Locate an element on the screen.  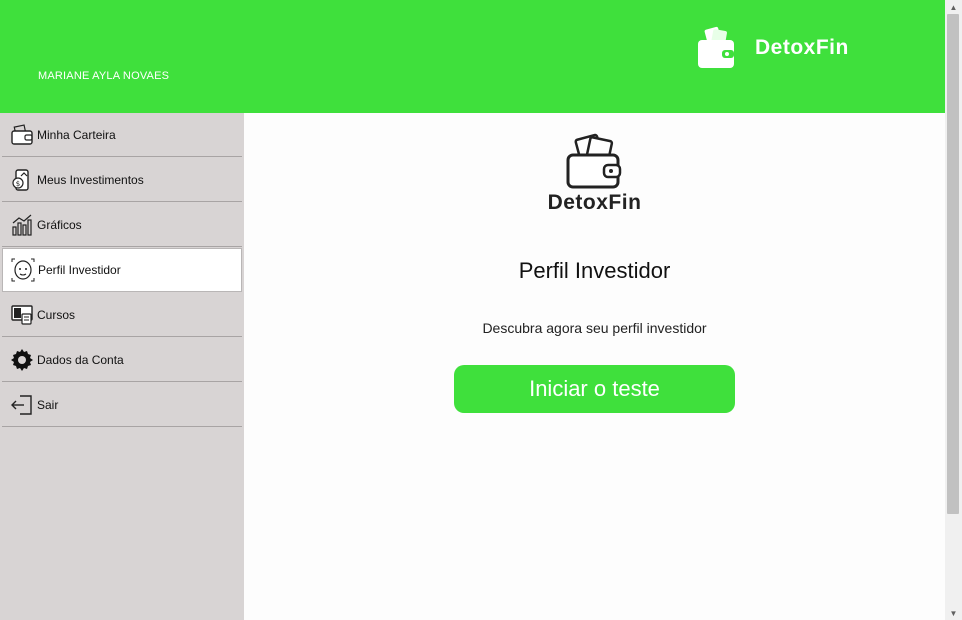
sidebar-item-graficos: Gráficos is located at coordinates (122, 225).